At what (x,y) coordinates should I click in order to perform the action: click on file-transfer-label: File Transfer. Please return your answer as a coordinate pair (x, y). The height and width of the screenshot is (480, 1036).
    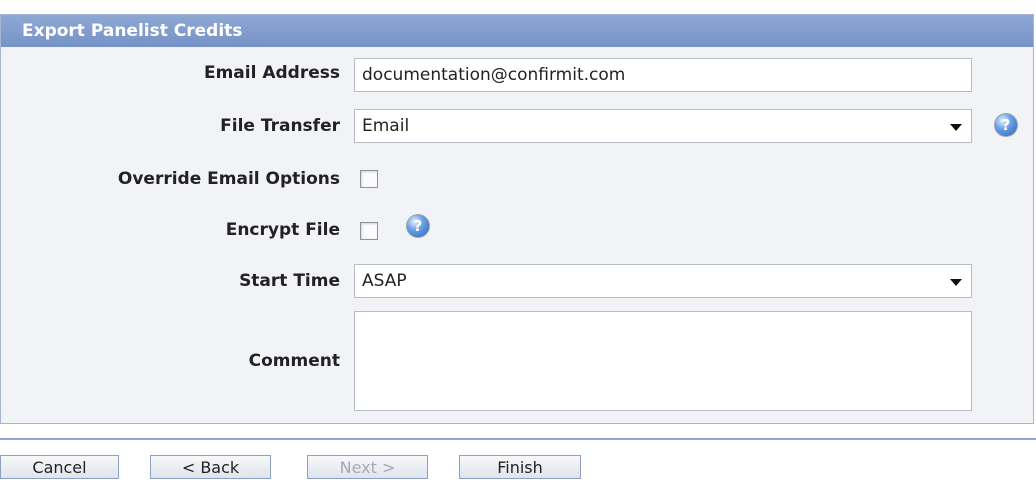
    Looking at the image, I should click on (280, 126).